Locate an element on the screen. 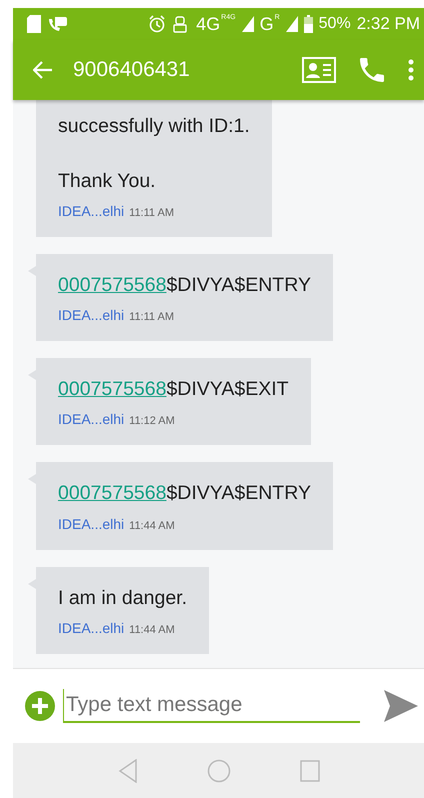 The width and height of the screenshot is (424, 798). send-icon is located at coordinates (401, 706).